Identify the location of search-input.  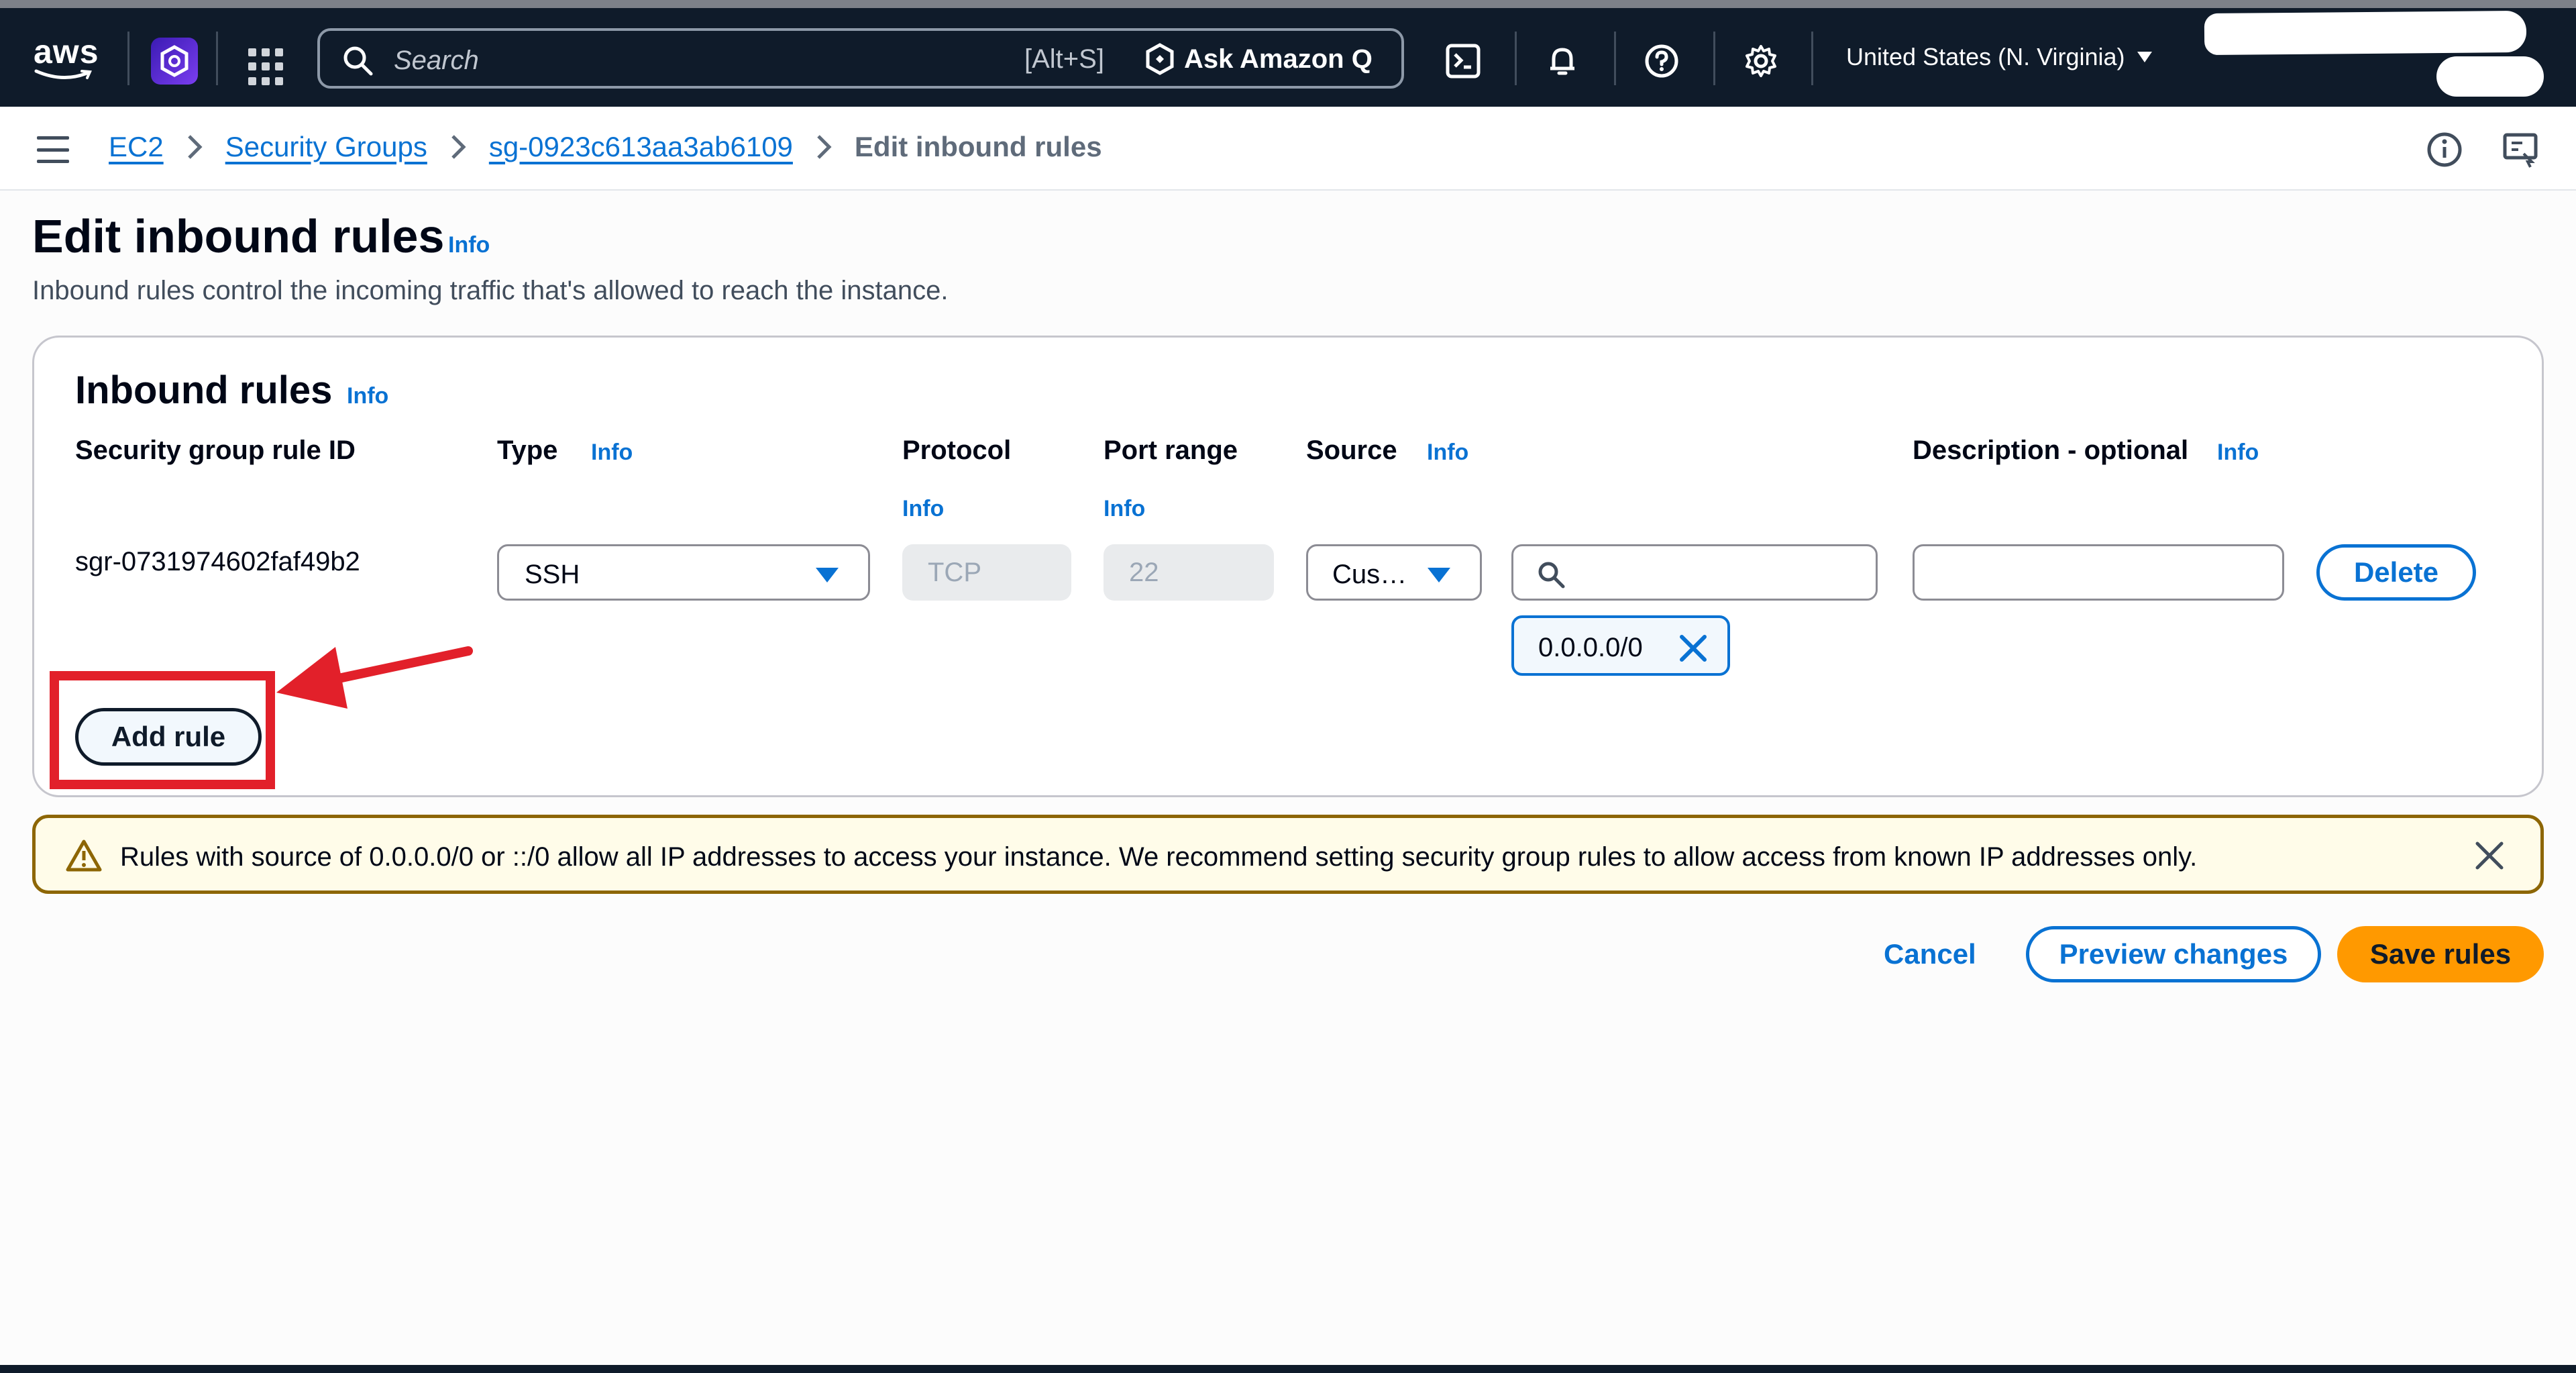
(696, 60).